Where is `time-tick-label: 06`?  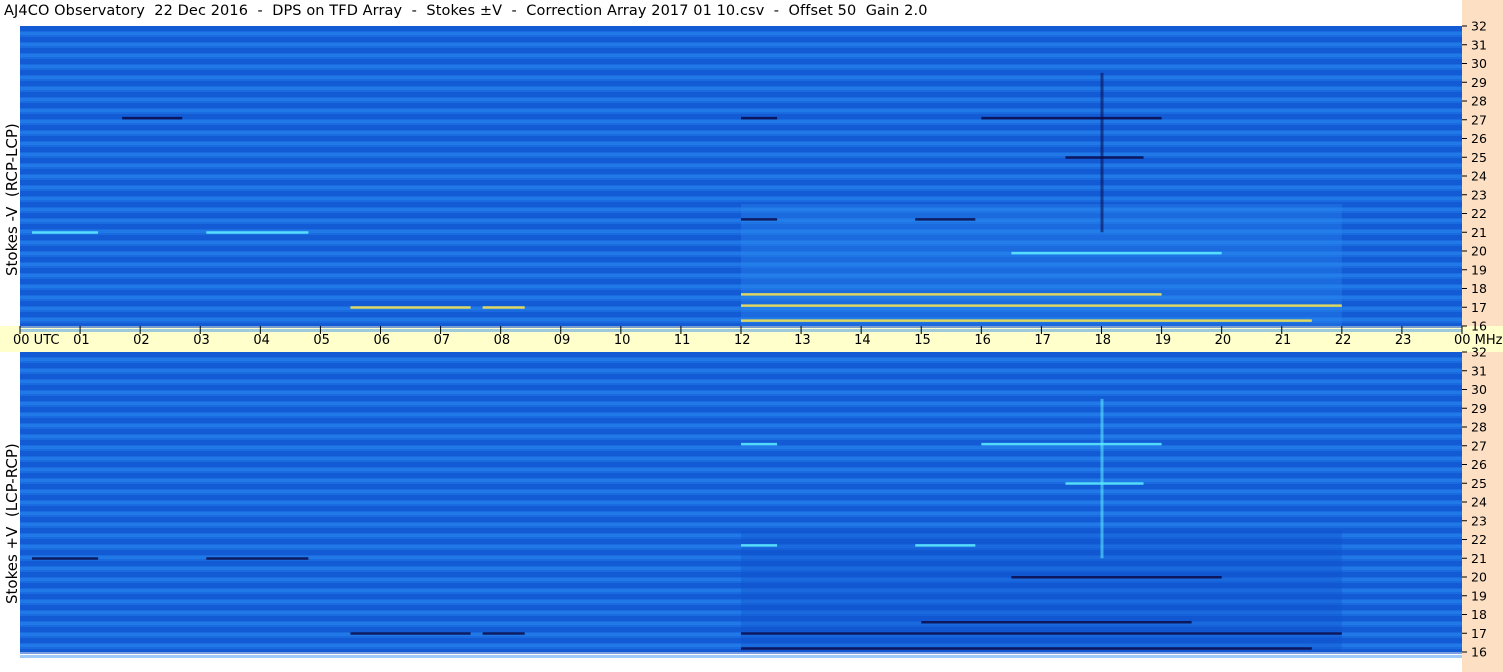
time-tick-label: 06 is located at coordinates (382, 340).